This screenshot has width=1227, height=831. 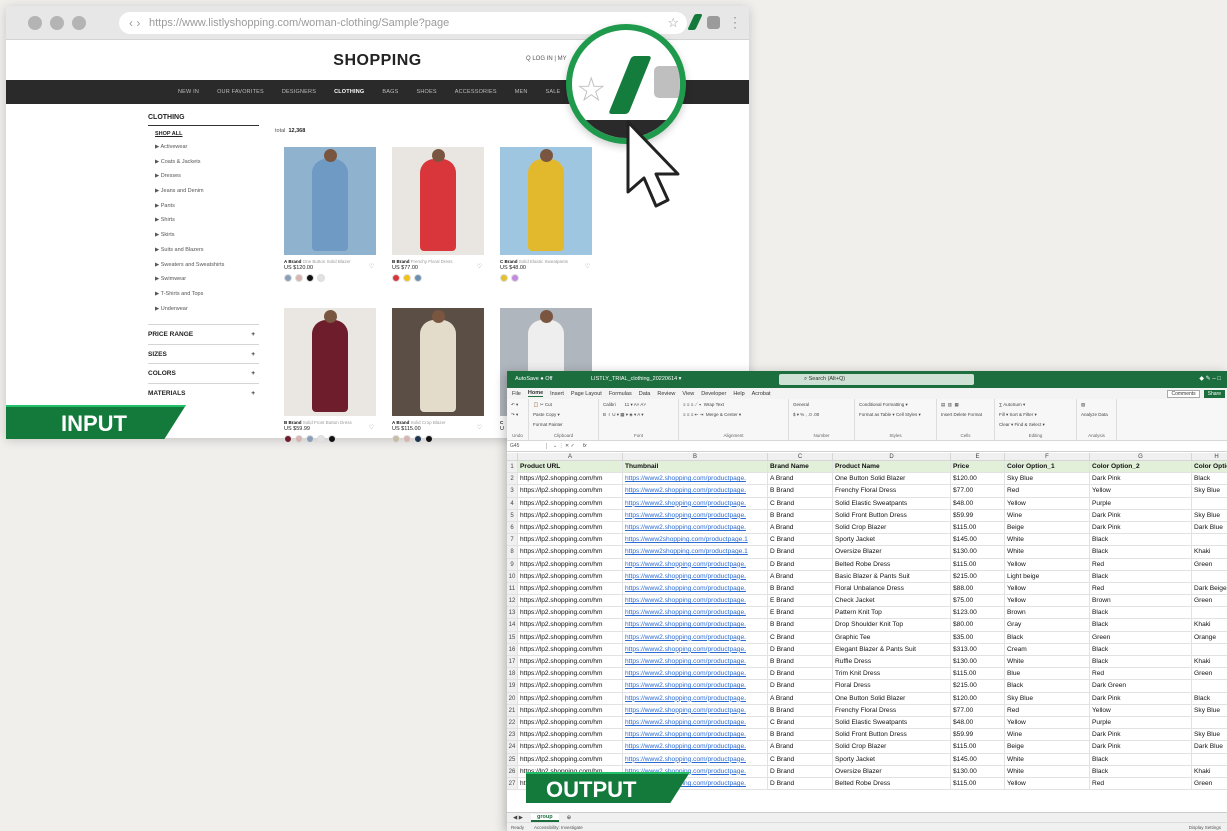 I want to click on select-all-corner, so click(x=512, y=457).